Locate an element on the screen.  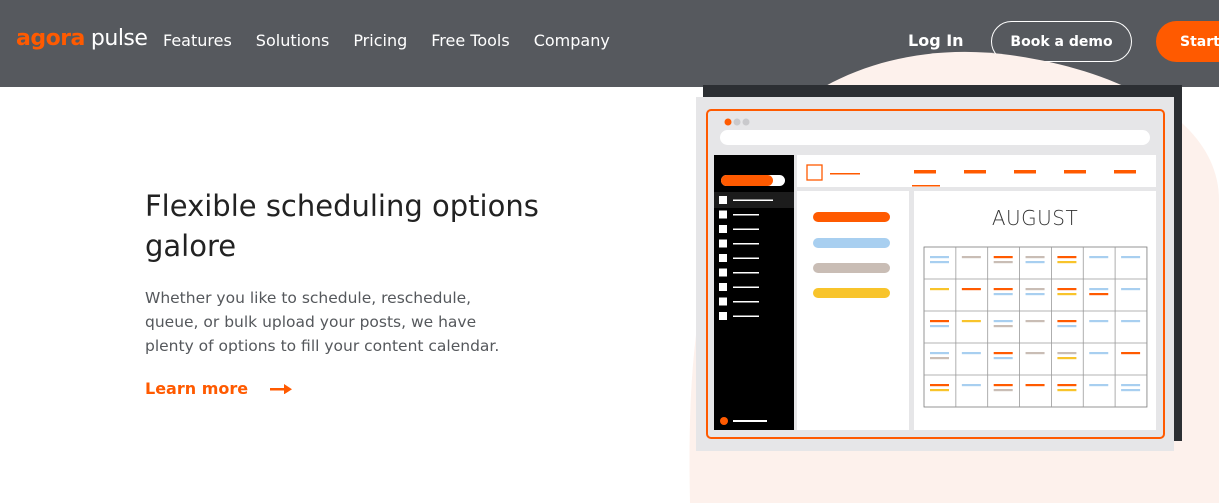
toolbar-tab-underline is located at coordinates (926, 186).